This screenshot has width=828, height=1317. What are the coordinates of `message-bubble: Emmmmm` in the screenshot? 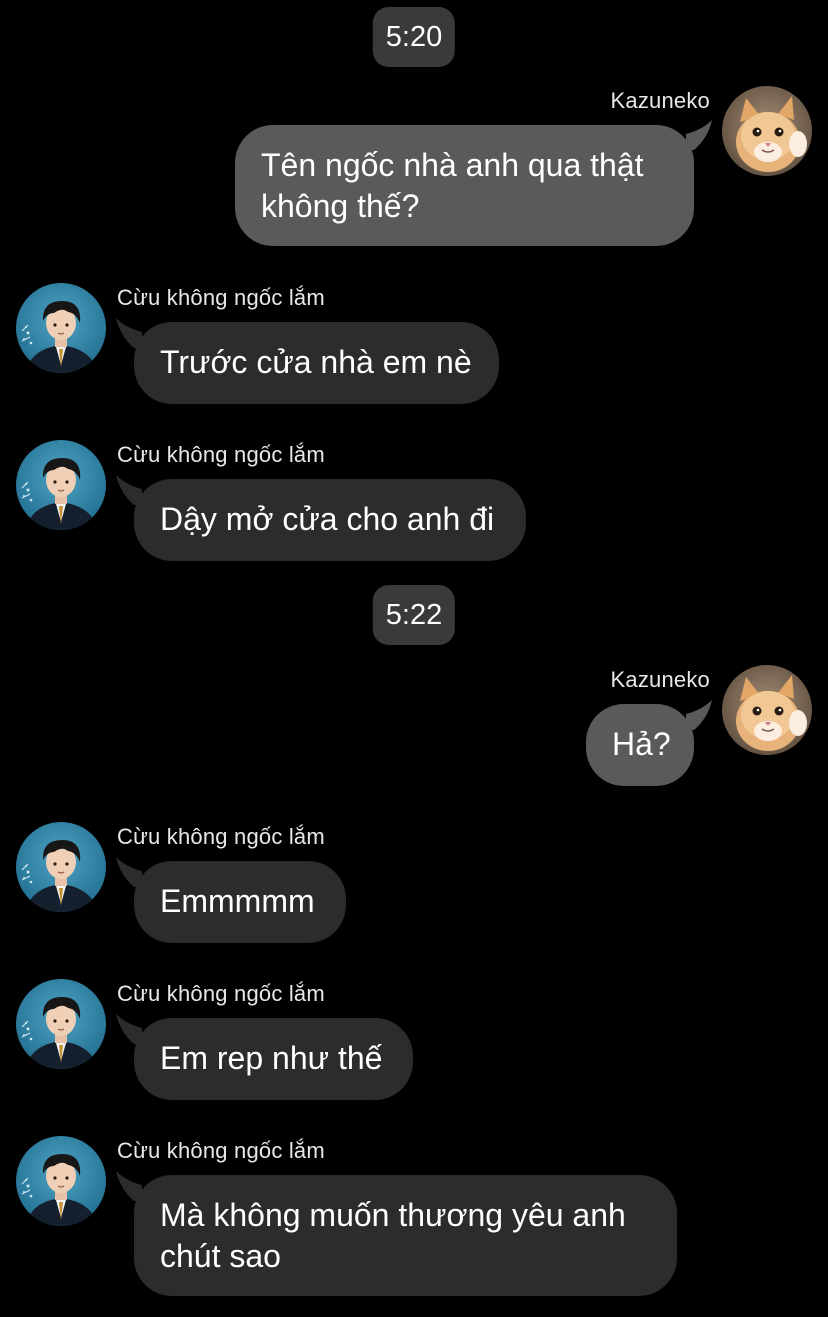 It's located at (240, 902).